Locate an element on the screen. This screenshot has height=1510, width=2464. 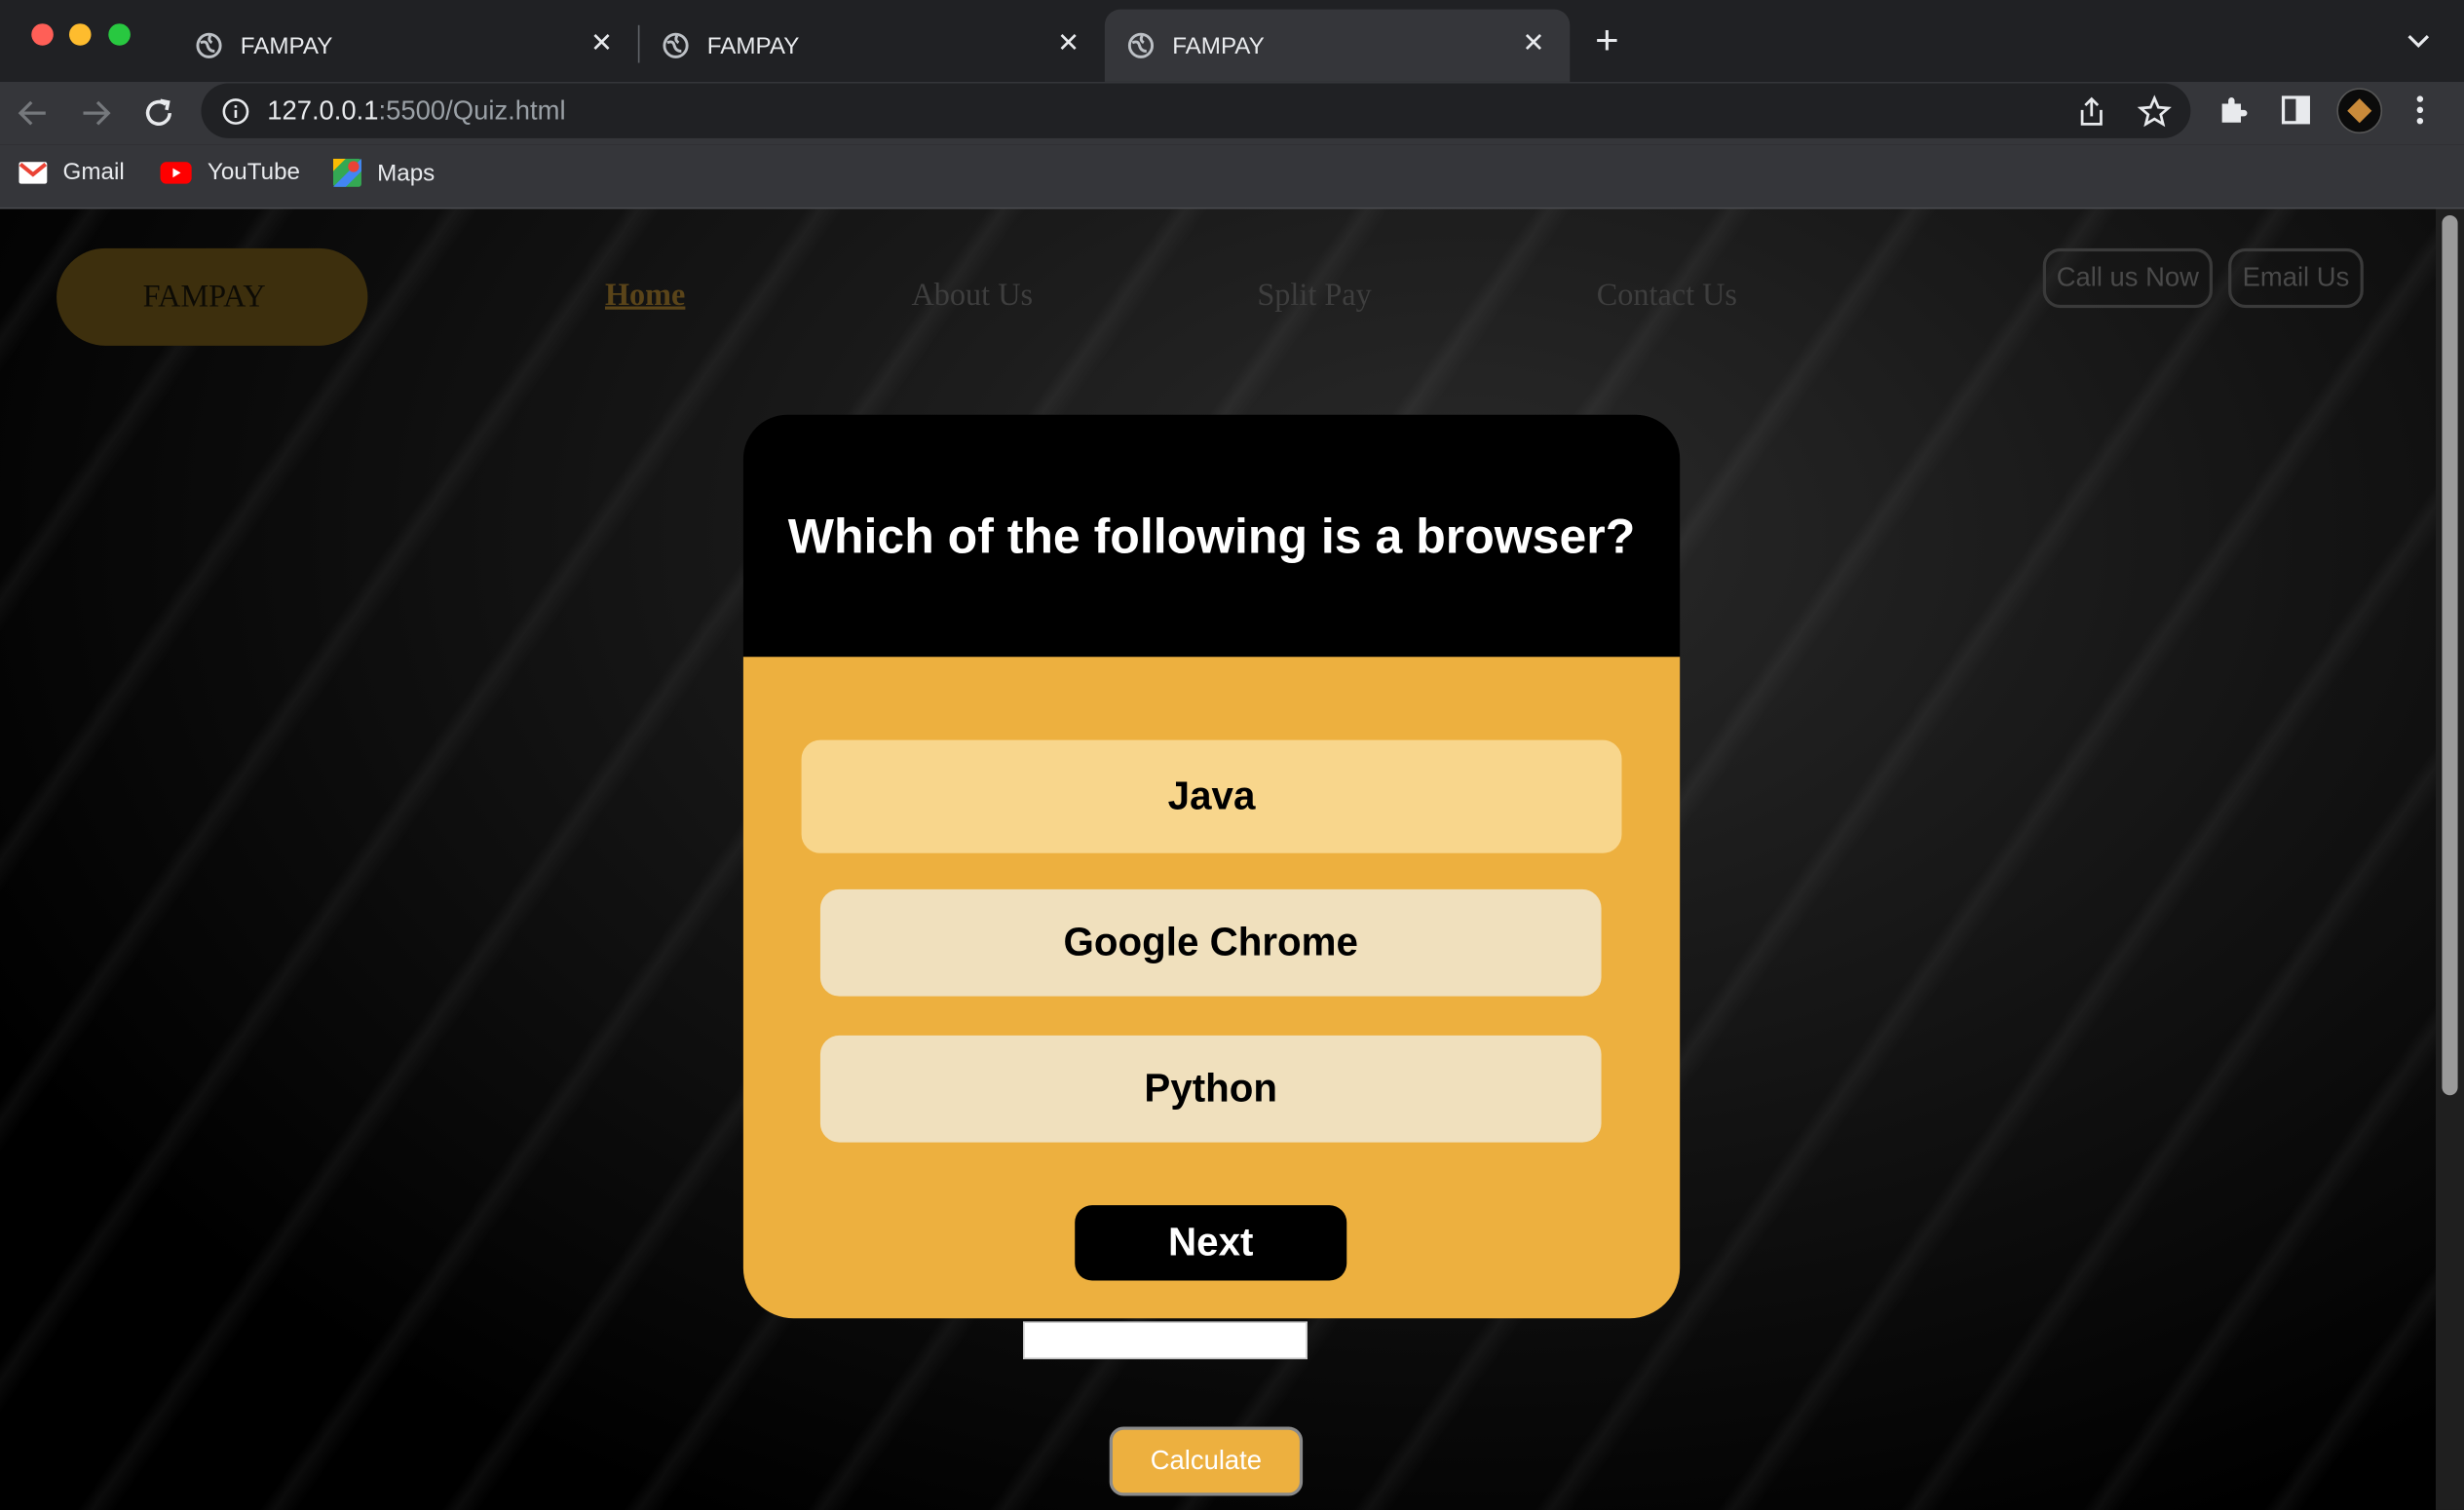
star-bookmark-icon is located at coordinates (2154, 111).